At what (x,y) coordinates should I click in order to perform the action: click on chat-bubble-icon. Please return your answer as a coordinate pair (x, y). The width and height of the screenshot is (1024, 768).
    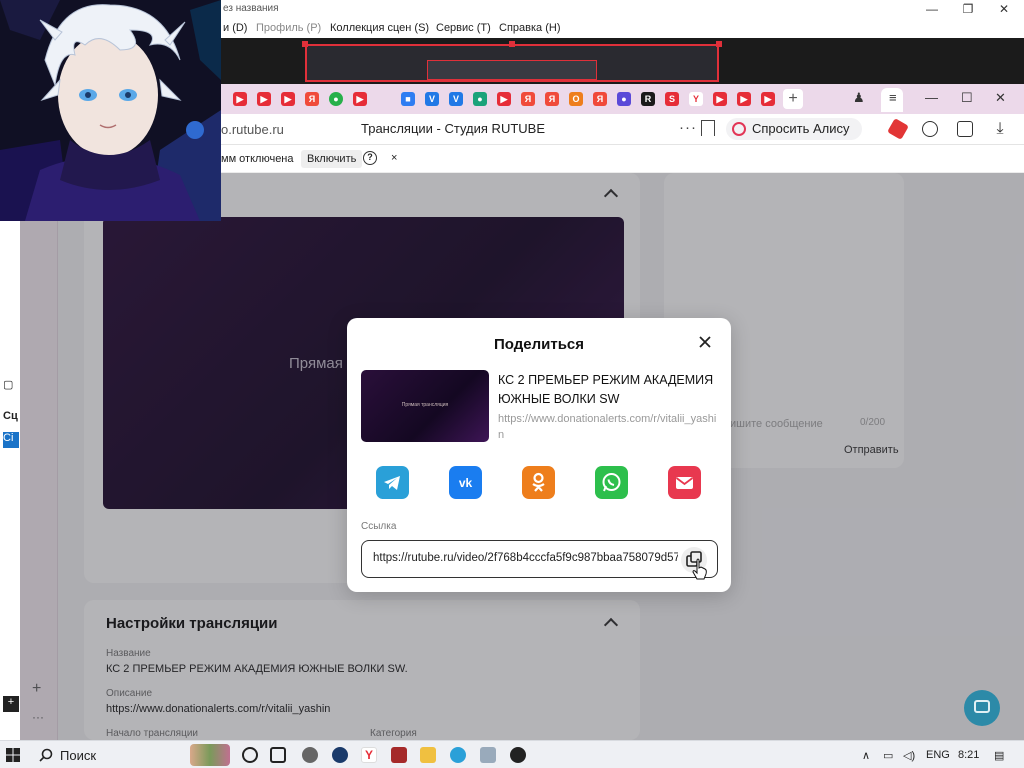
    Looking at the image, I should click on (982, 706).